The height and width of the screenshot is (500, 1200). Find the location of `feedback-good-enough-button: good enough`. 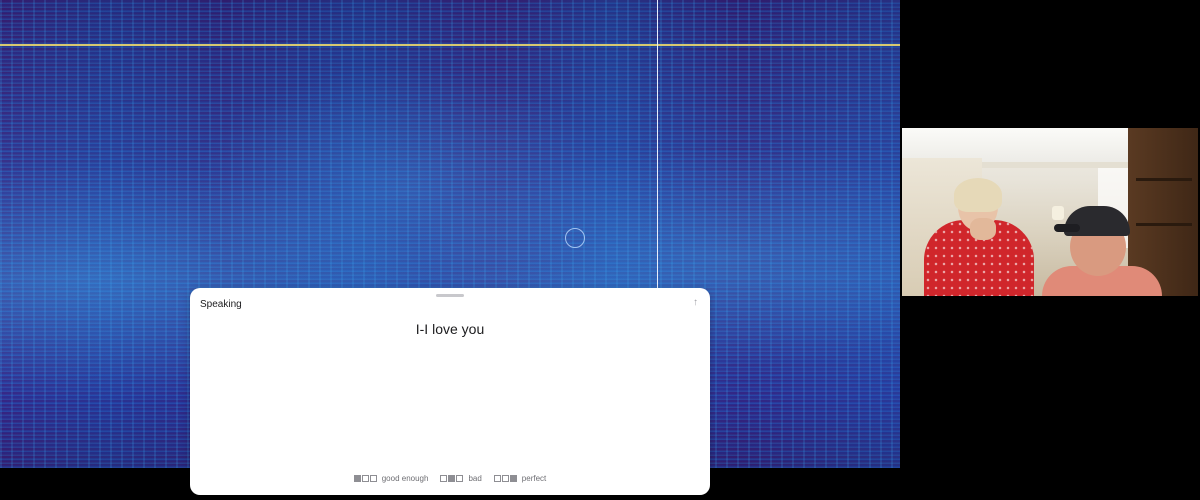

feedback-good-enough-button: good enough is located at coordinates (391, 478).